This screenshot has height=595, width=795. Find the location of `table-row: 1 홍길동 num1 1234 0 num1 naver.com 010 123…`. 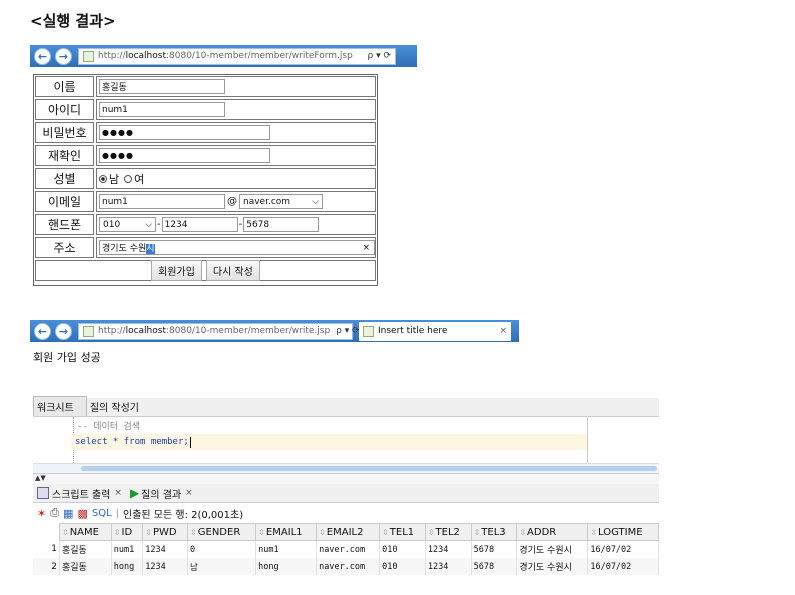

table-row: 1 홍길동 num1 1234 0 num1 naver.com 010 123… is located at coordinates (346, 549).